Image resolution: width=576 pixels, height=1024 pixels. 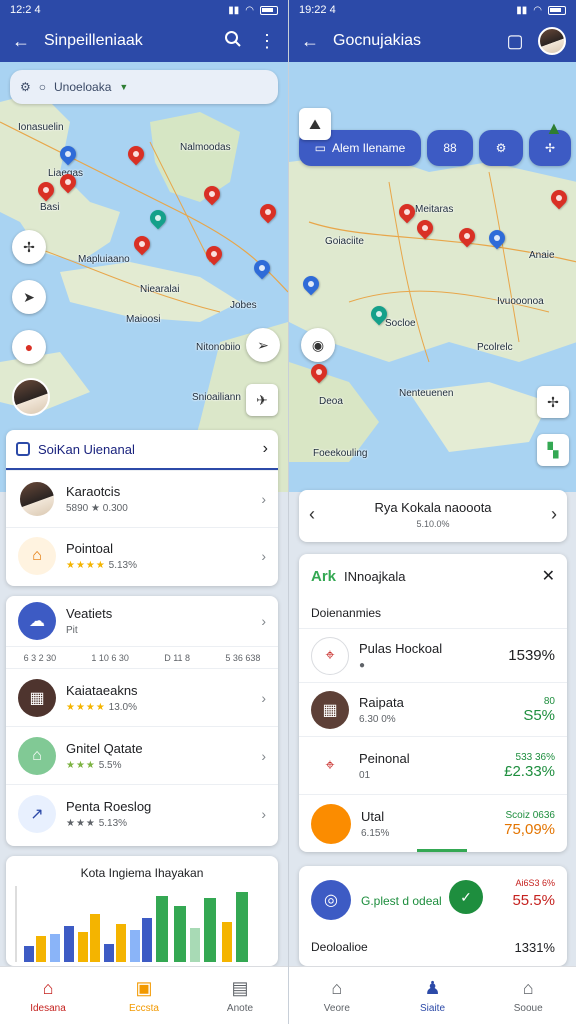 What do you see at coordinates (29, 297) in the screenshot?
I see `directions-icon: ➤` at bounding box center [29, 297].